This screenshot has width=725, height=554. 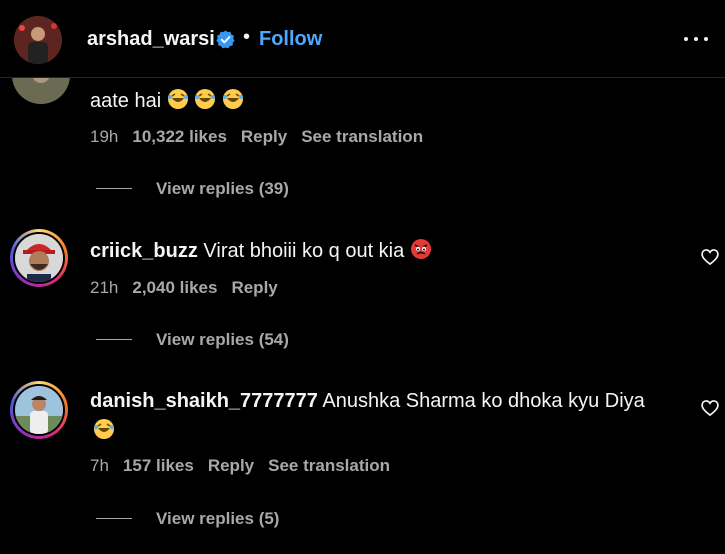 I want to click on comment-likes: 10,322 likes, so click(x=179, y=136).